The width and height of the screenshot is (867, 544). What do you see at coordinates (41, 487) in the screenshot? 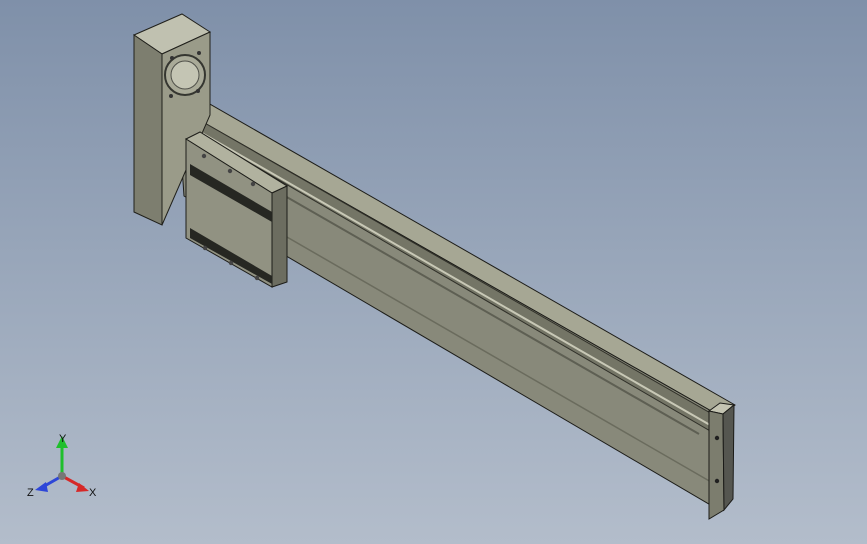
I see `z-axis-arrow-icon` at bounding box center [41, 487].